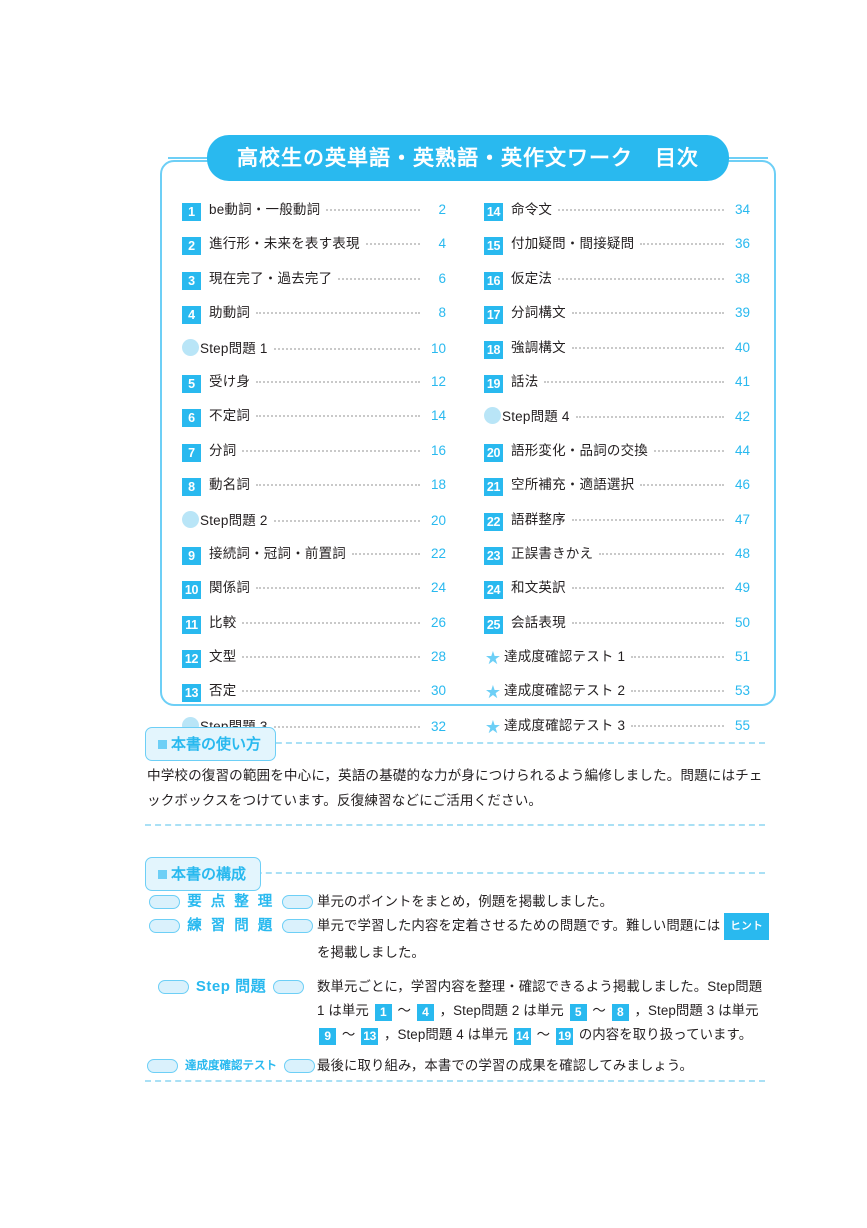 The height and width of the screenshot is (1228, 867). What do you see at coordinates (314, 421) in the screenshot?
I see `toc-row: 6 不定詞 14` at bounding box center [314, 421].